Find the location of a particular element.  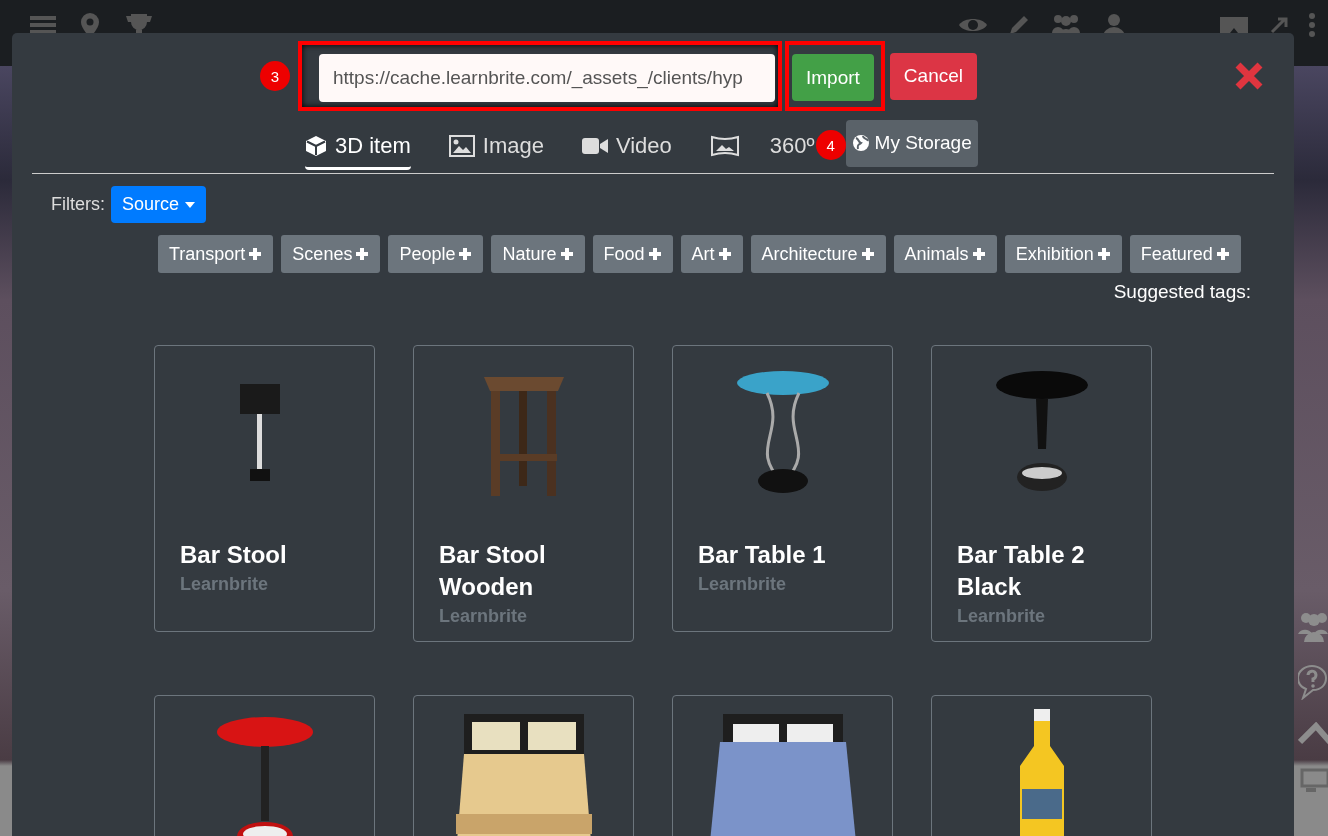

tag-button: Scenes is located at coordinates (331, 254).